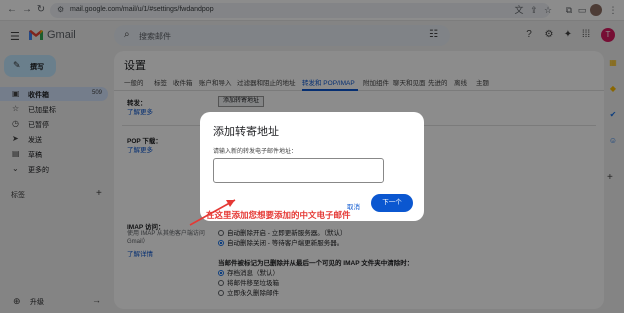 This screenshot has width=624, height=313. I want to click on annotation-text: 在这里添加您想要添加的中文电子邮件, so click(278, 215).